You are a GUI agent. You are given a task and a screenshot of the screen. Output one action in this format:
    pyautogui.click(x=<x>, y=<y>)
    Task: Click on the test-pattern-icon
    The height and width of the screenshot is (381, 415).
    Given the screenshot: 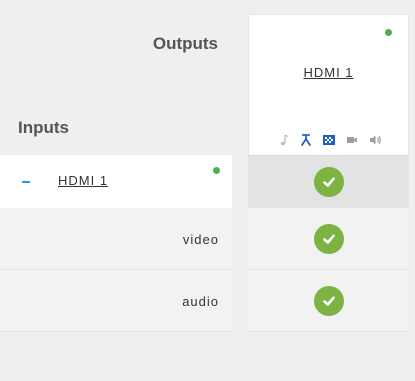 What is the action you would take?
    pyautogui.click(x=329, y=140)
    